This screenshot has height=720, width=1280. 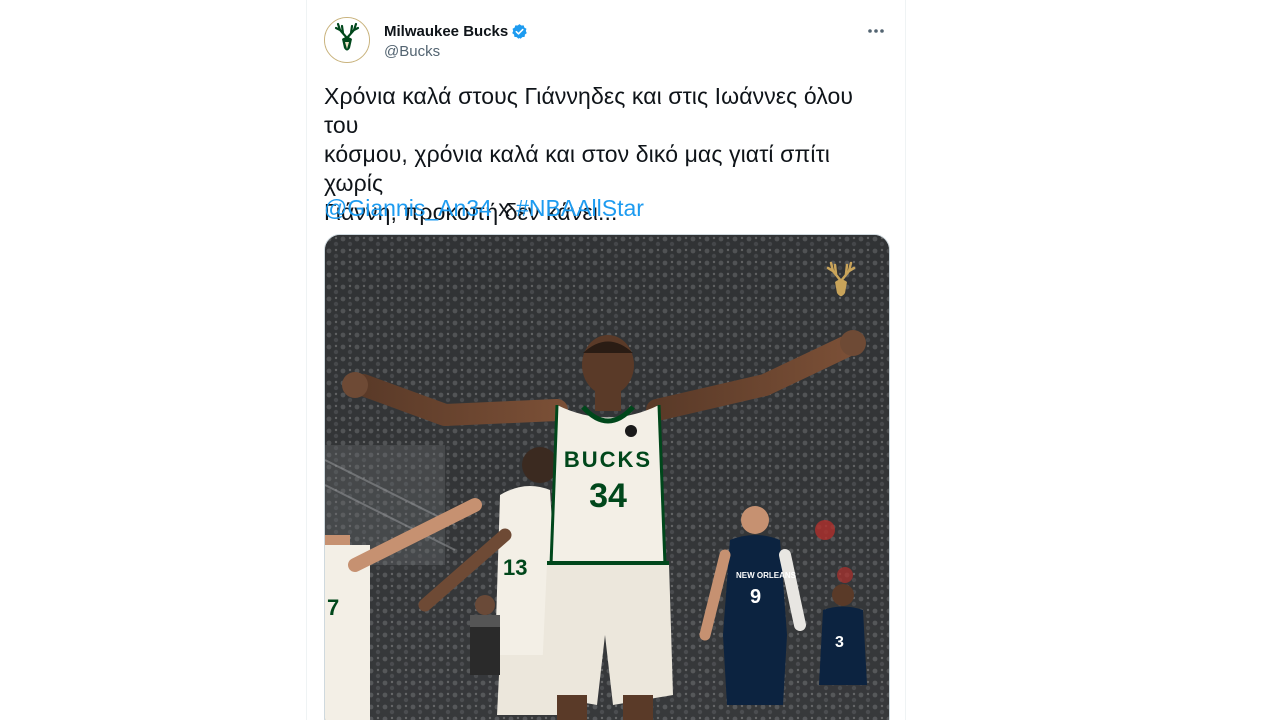 I want to click on author-block: Milwaukee Bucks @Bucks, so click(x=456, y=41).